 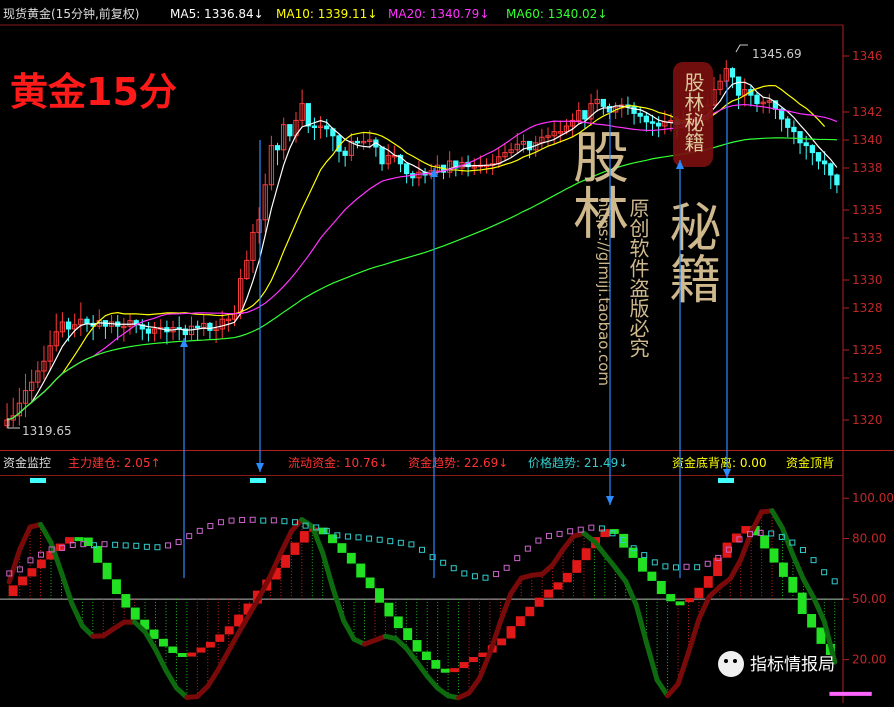 I want to click on watermark-caption: 原创软件盗版必究, so click(x=638, y=278).